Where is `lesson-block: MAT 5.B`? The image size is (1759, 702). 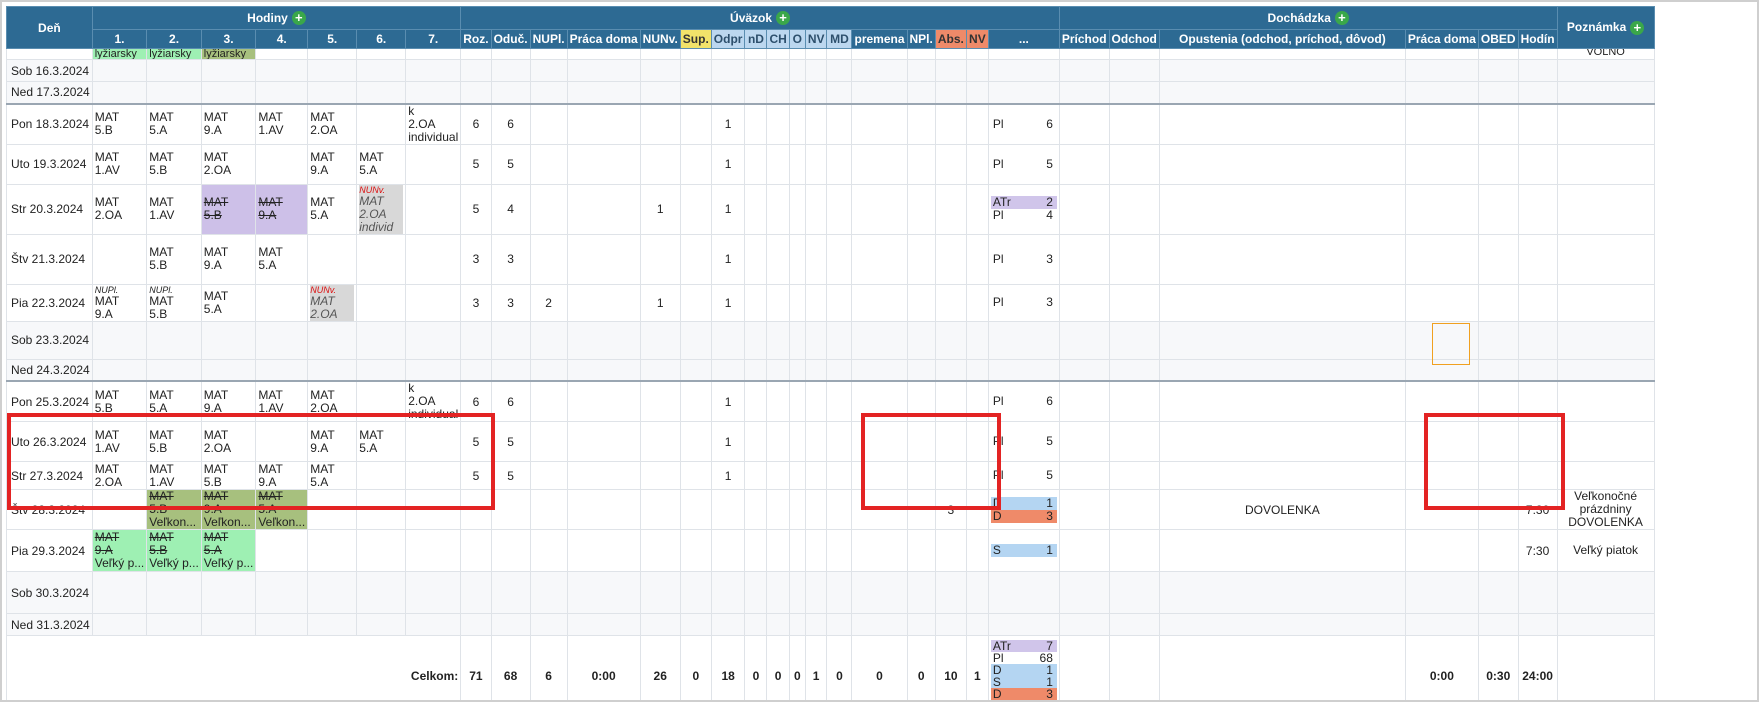
lesson-block: MAT 5.B is located at coordinates (120, 124).